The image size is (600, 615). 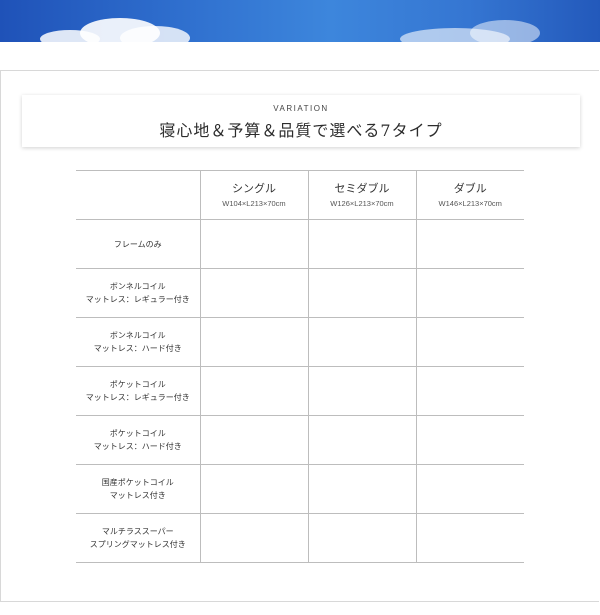 I want to click on row-label: フレームのみ, so click(x=138, y=244).